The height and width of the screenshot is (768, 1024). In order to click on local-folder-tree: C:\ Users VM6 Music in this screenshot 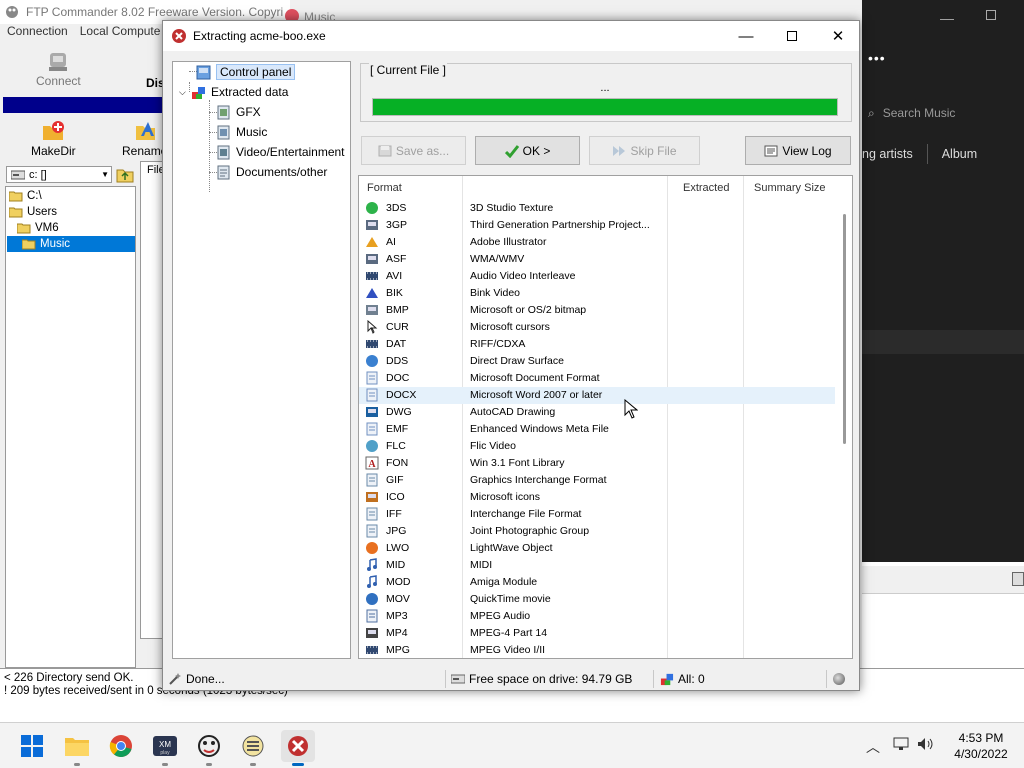, I will do `click(70, 427)`.